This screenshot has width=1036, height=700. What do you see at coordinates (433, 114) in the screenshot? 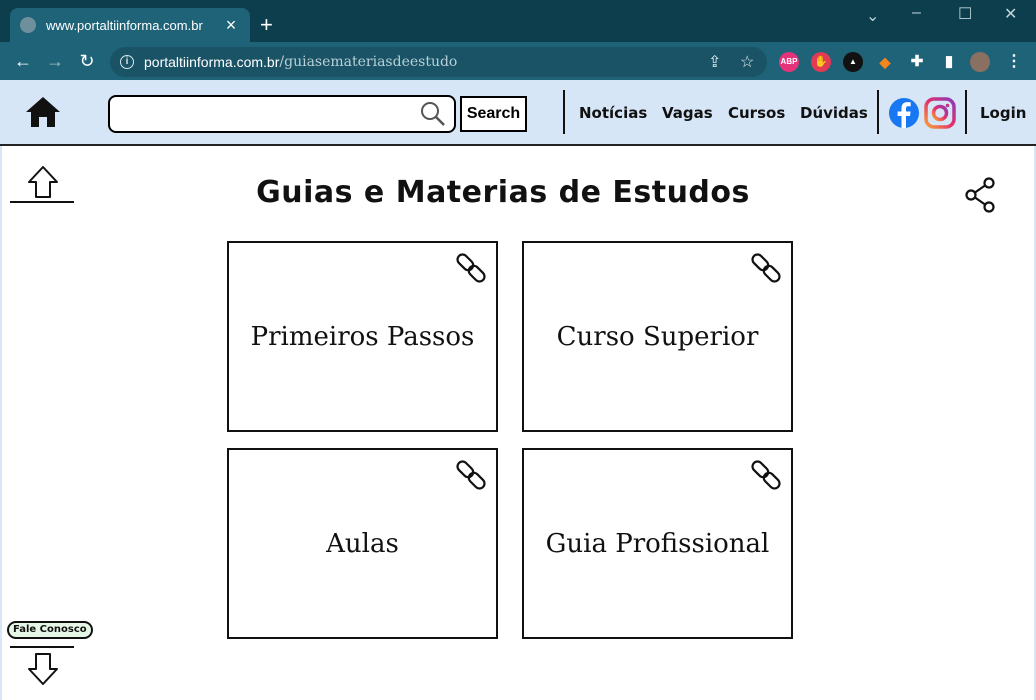
I see `search-icon` at bounding box center [433, 114].